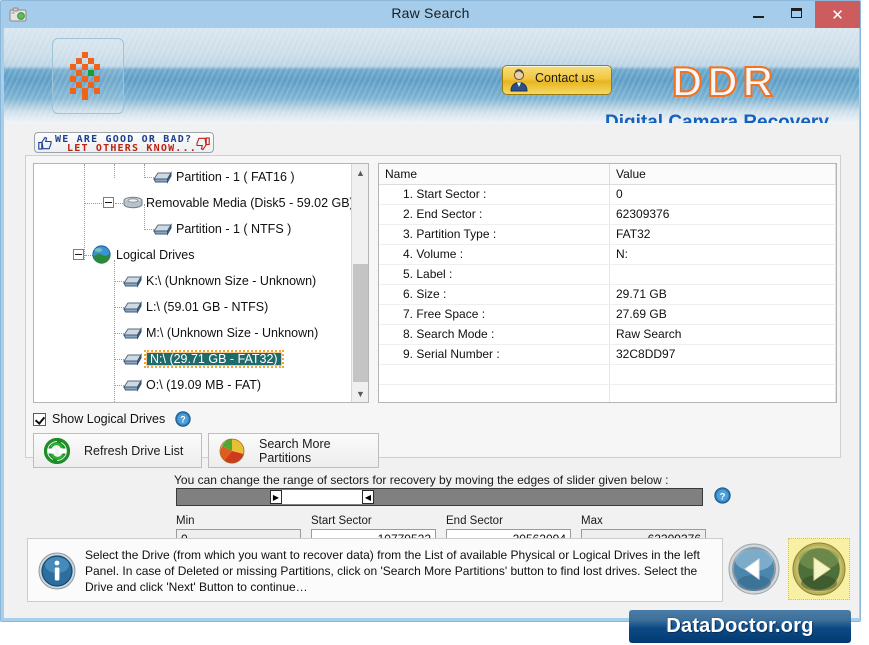  I want to click on scroll-down-icon: ▼, so click(360, 393).